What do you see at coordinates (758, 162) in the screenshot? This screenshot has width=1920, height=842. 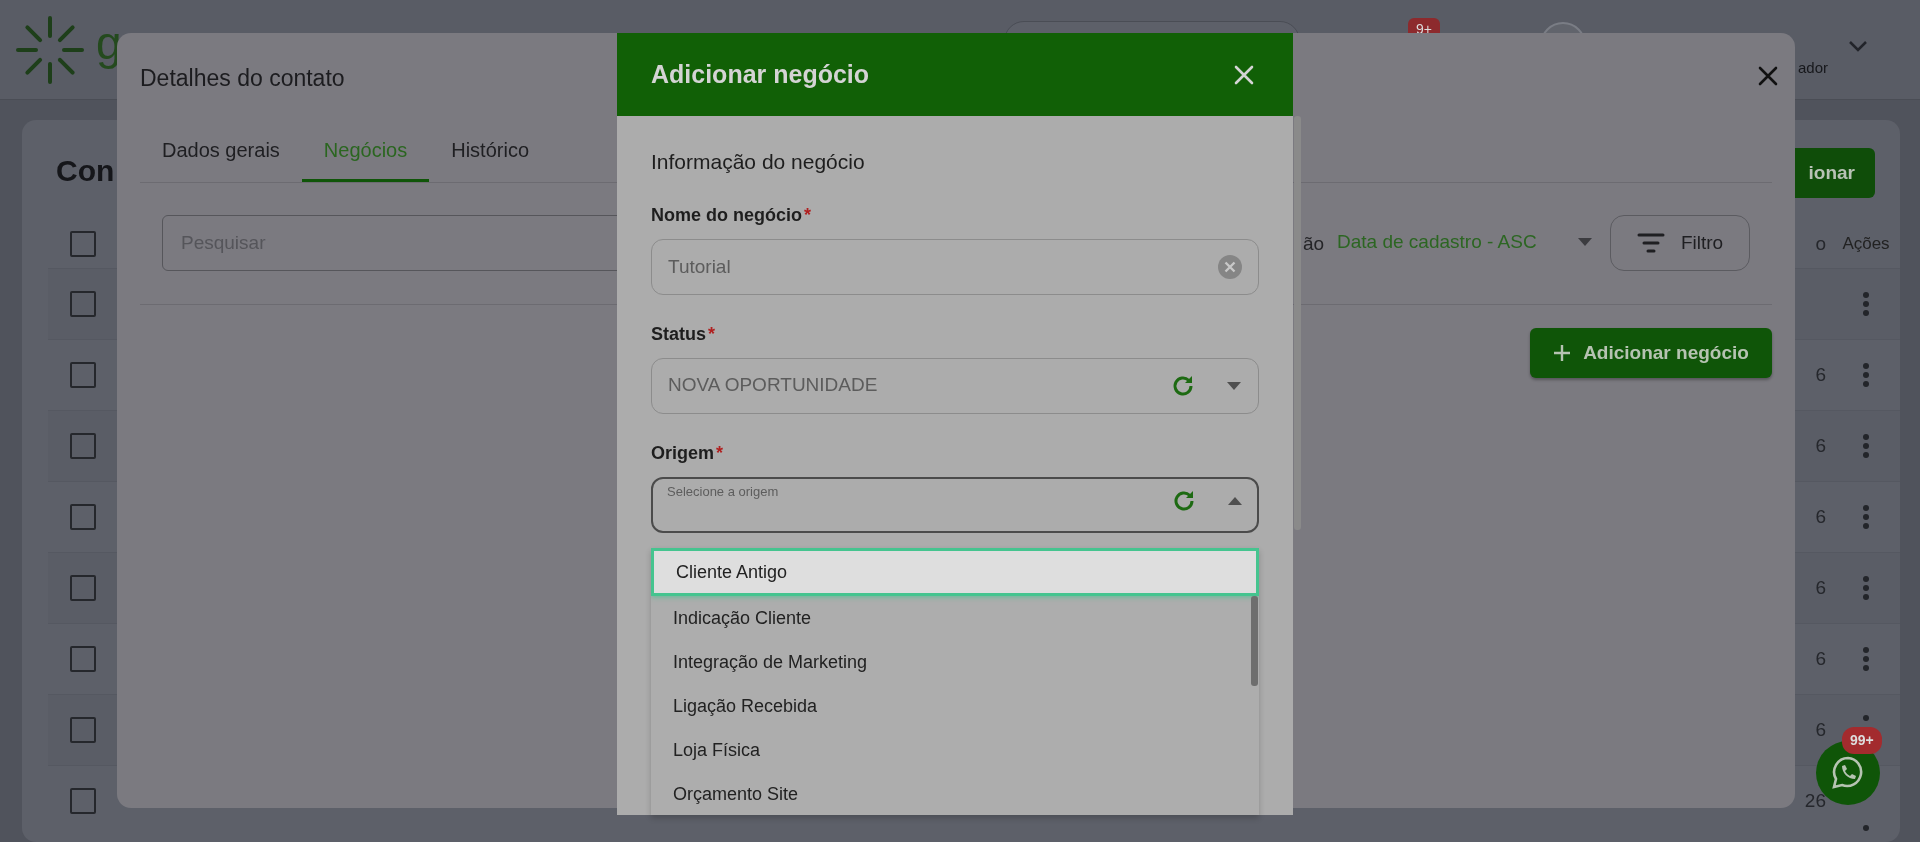 I see `section-title: Informação do negócio` at bounding box center [758, 162].